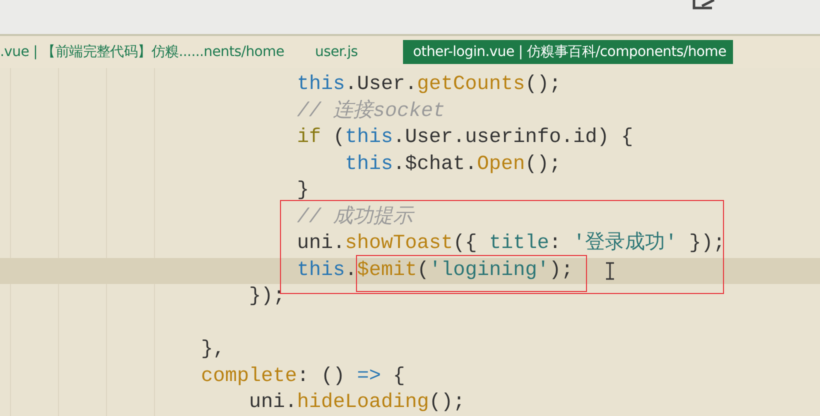 The width and height of the screenshot is (820, 416). Describe the element at coordinates (157, 52) in the screenshot. I see `file-tab: .vue | 【前端完整代码】仿糗......nents/home` at that location.